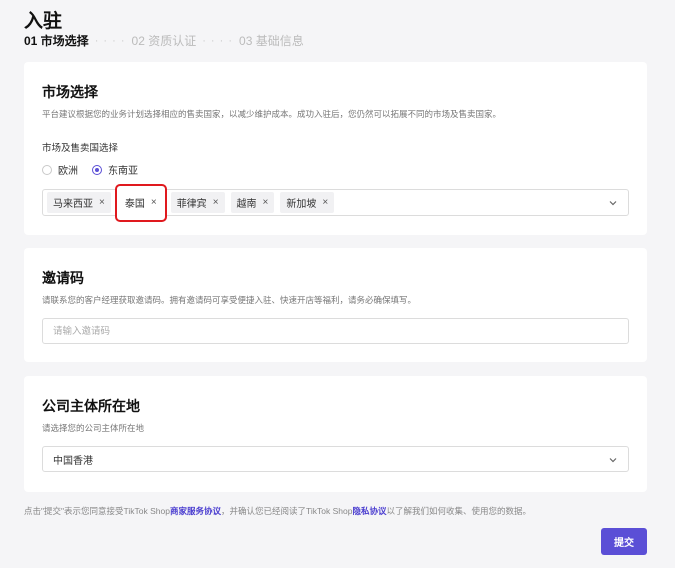 The image size is (675, 568). I want to click on market-title: 市场选择, so click(70, 92).